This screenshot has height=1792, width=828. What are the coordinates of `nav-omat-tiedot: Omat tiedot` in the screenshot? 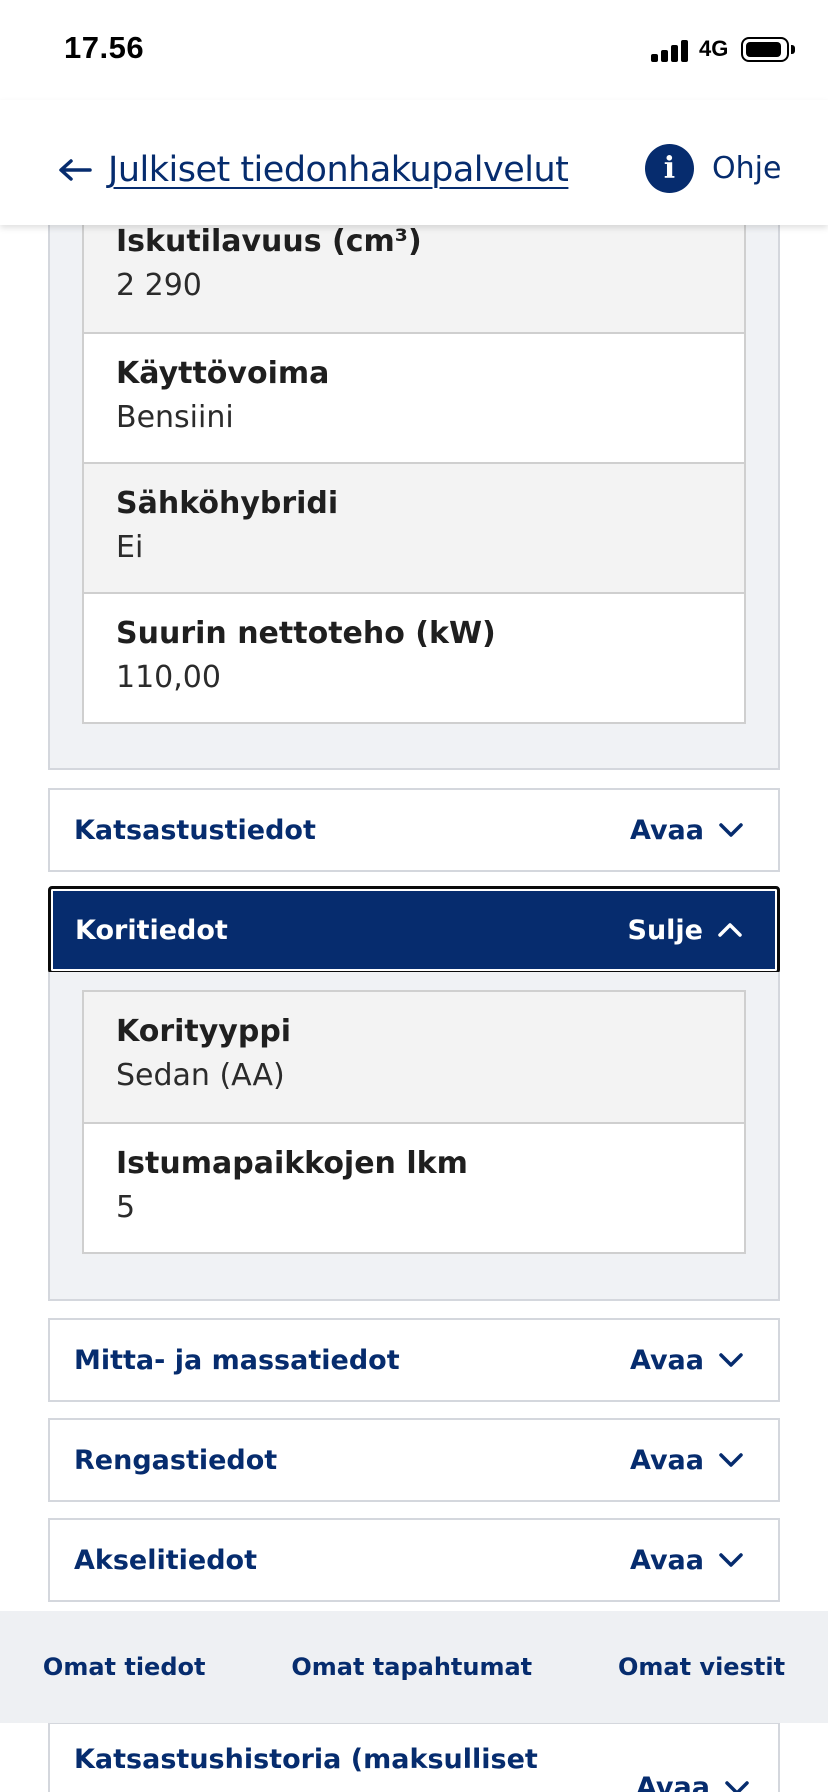 It's located at (124, 1667).